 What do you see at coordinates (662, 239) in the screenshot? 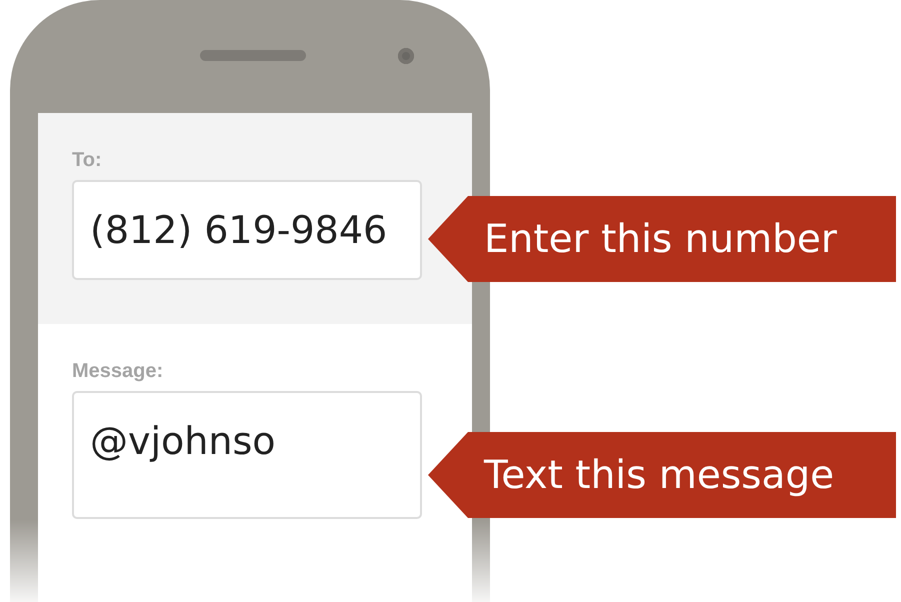
I see `callout-banner: Enter this number` at bounding box center [662, 239].